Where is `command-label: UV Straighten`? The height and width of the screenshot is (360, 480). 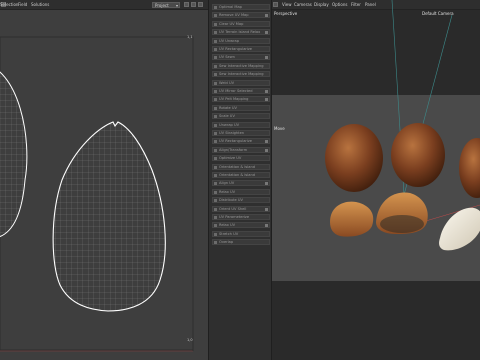
command-label: UV Straighten is located at coordinates (232, 133).